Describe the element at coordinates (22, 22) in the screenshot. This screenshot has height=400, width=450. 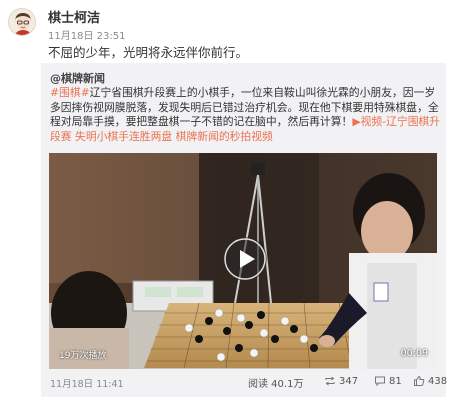
I see `avatar` at that location.